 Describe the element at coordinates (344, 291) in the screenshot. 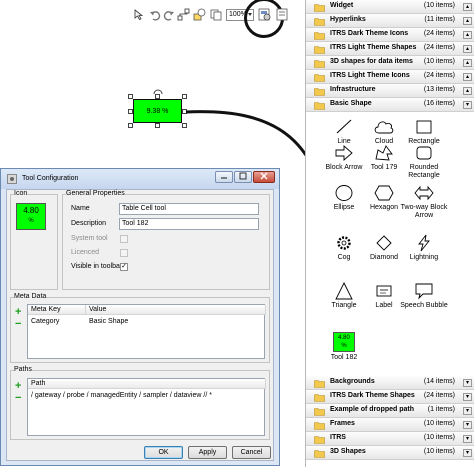

I see `triangle-icon` at that location.